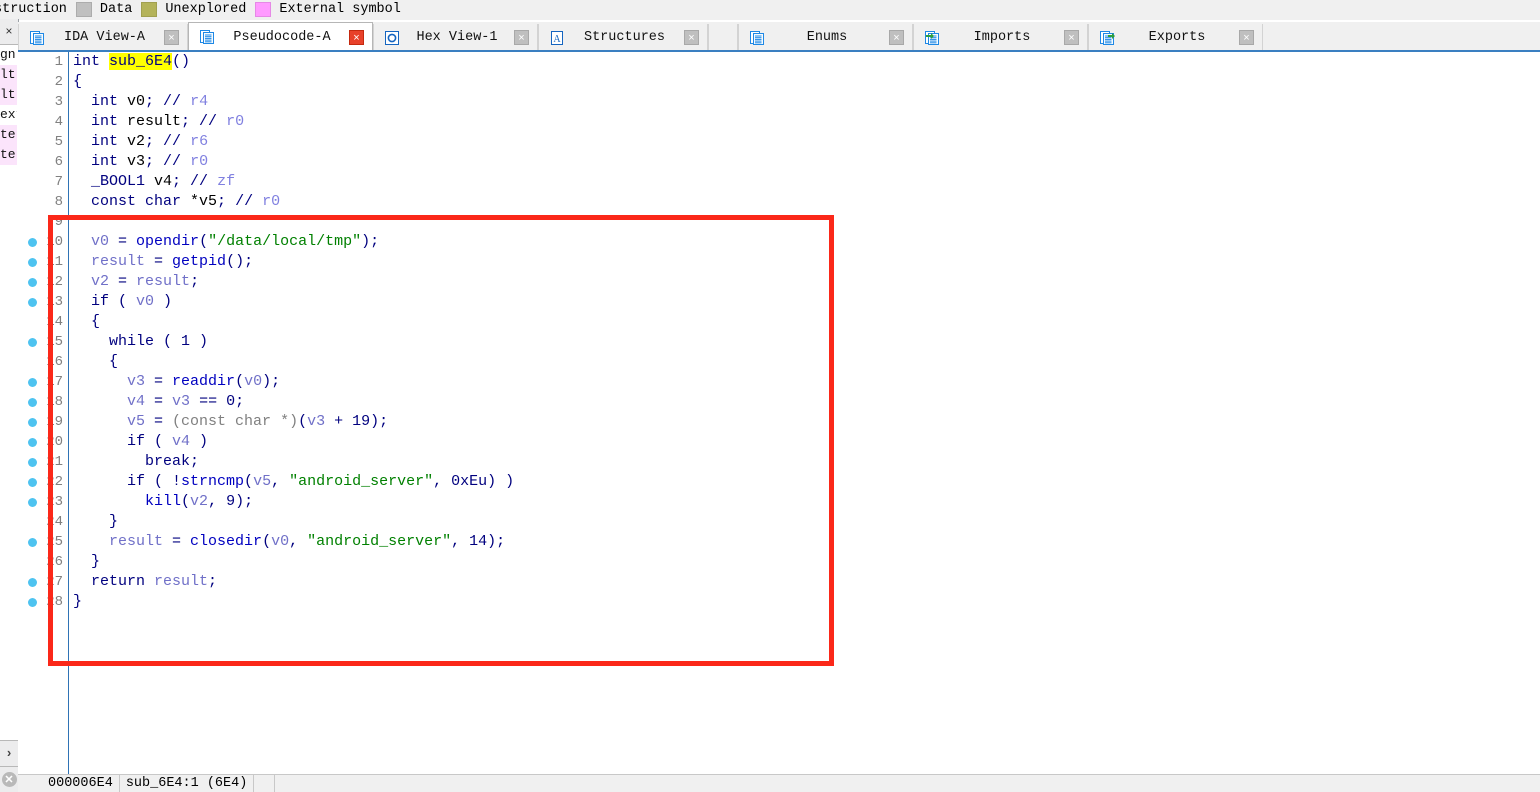 This screenshot has width=1540, height=792. I want to click on code-token: zf, so click(226, 181).